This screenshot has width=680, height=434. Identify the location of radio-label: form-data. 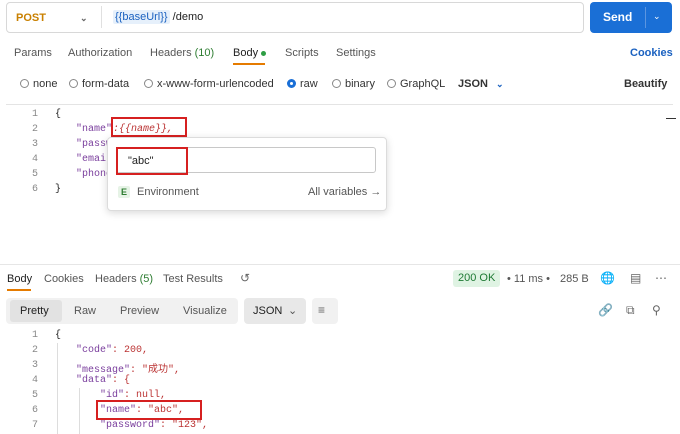
(106, 84).